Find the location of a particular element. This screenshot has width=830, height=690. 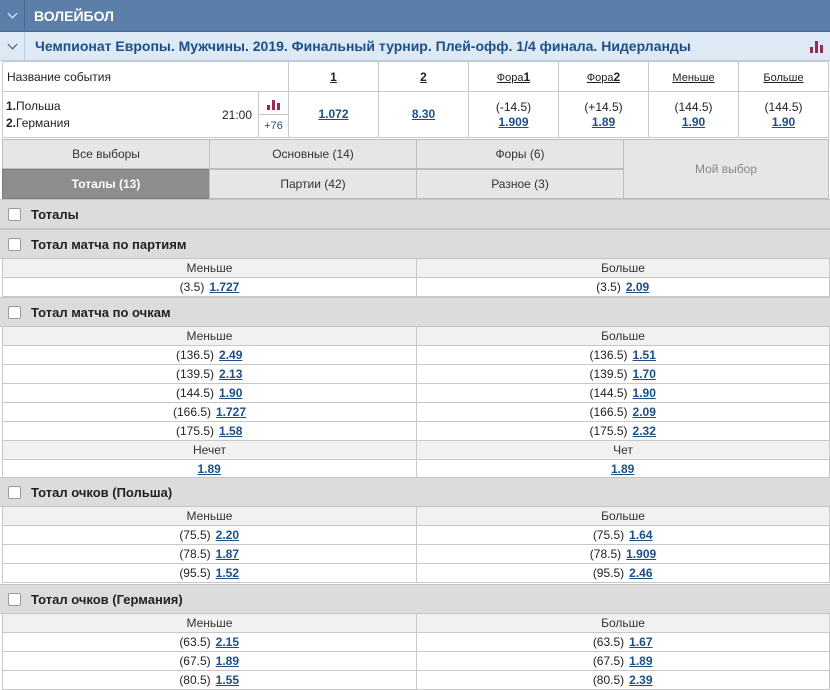

more-option: (136.5) 1.51 is located at coordinates (623, 355).